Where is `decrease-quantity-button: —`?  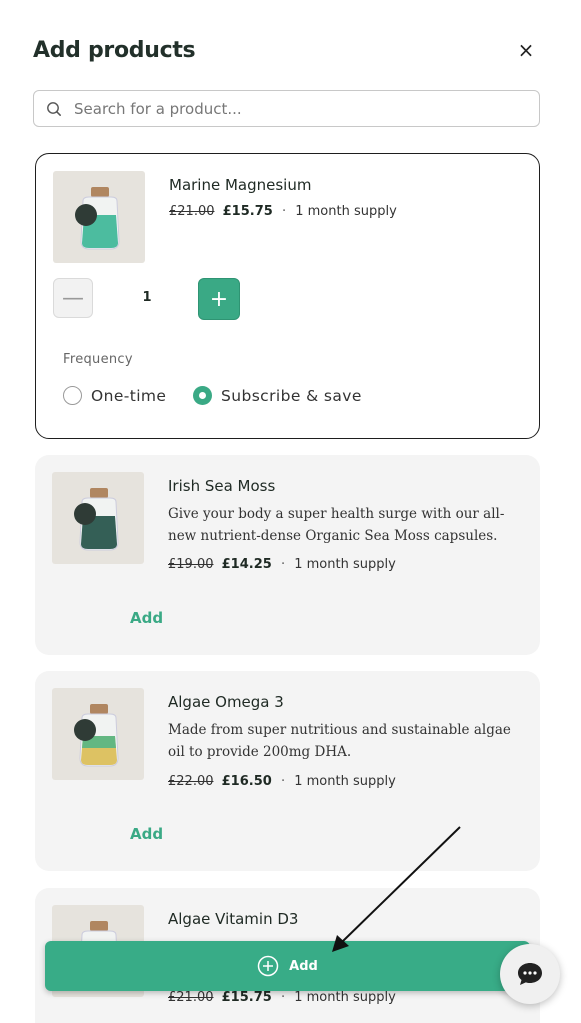
decrease-quantity-button: — is located at coordinates (73, 298).